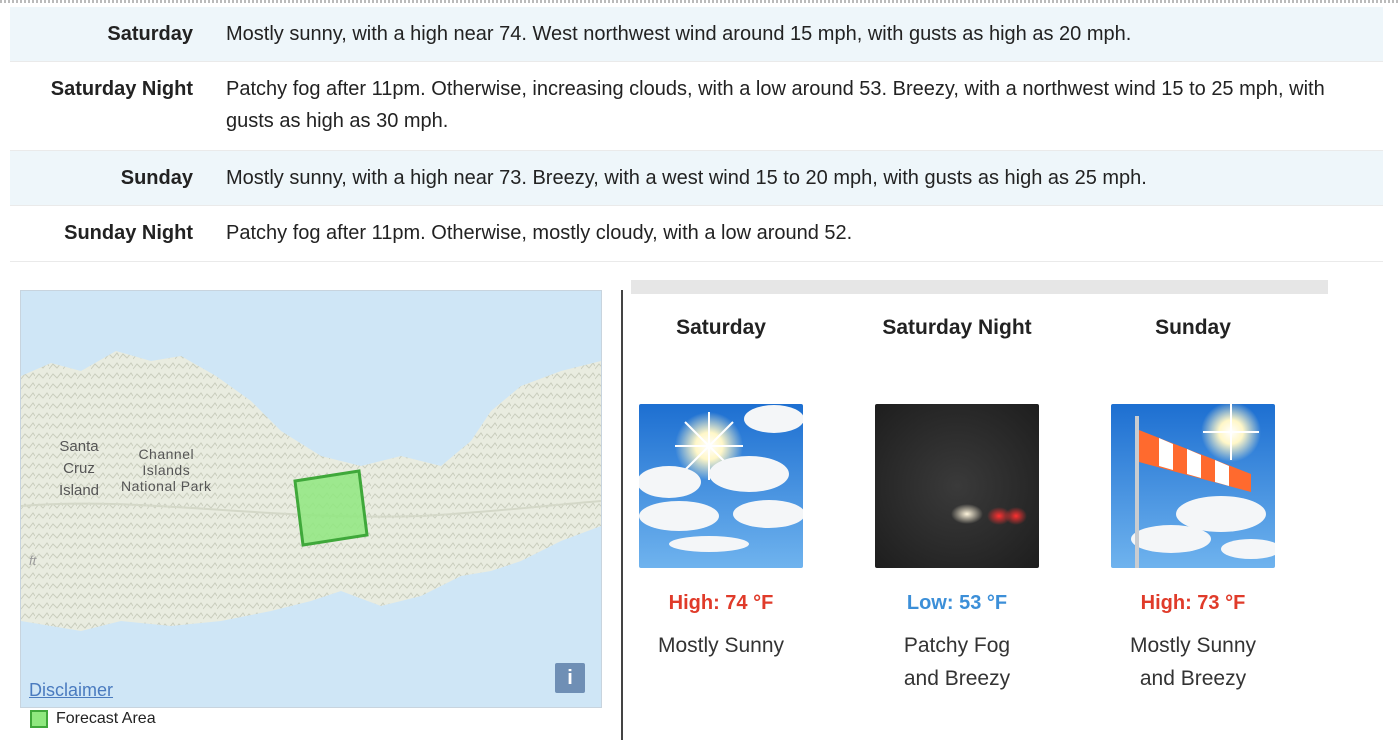 The height and width of the screenshot is (754, 1398). Describe the element at coordinates (721, 645) in the screenshot. I see `period-description: Mostly Sunny` at that location.